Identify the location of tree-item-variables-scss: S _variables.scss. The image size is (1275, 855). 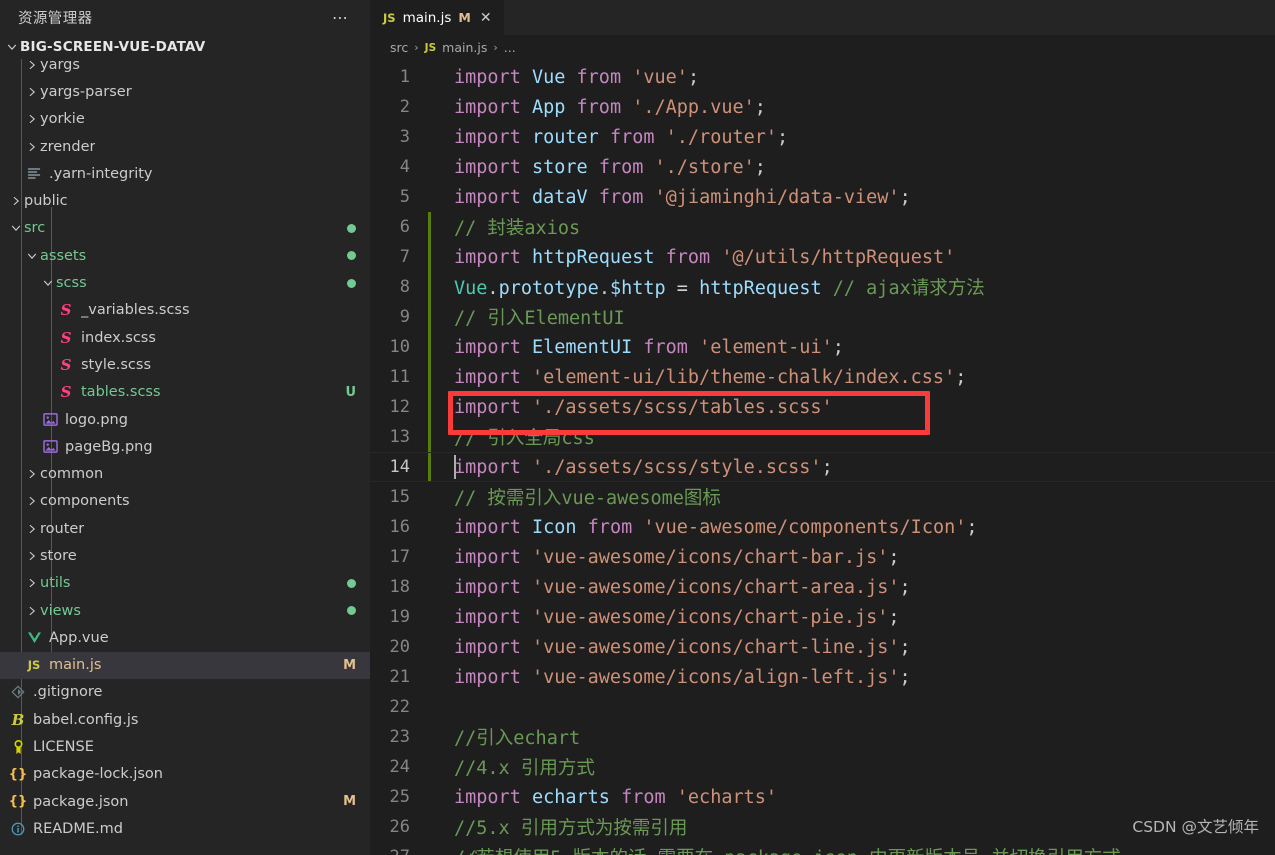
(185, 310).